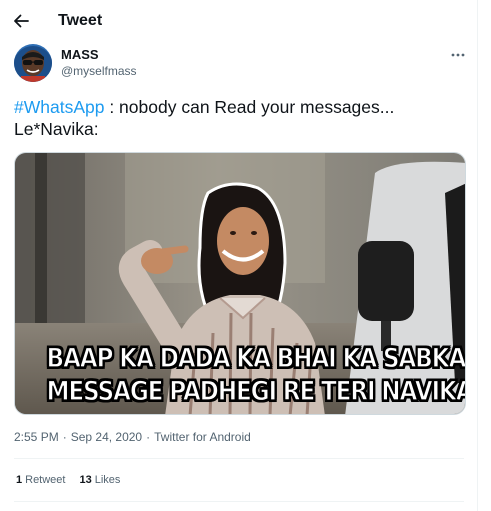 Image resolution: width=491 pixels, height=511 pixels. What do you see at coordinates (85, 480) in the screenshot?
I see `likes-count: 13` at bounding box center [85, 480].